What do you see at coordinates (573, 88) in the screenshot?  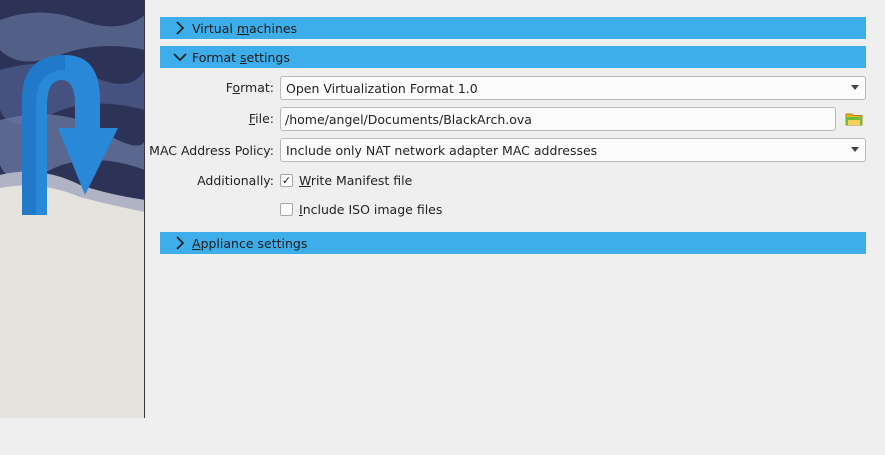 I see `format-select: Open Virtualization Format 1.0` at bounding box center [573, 88].